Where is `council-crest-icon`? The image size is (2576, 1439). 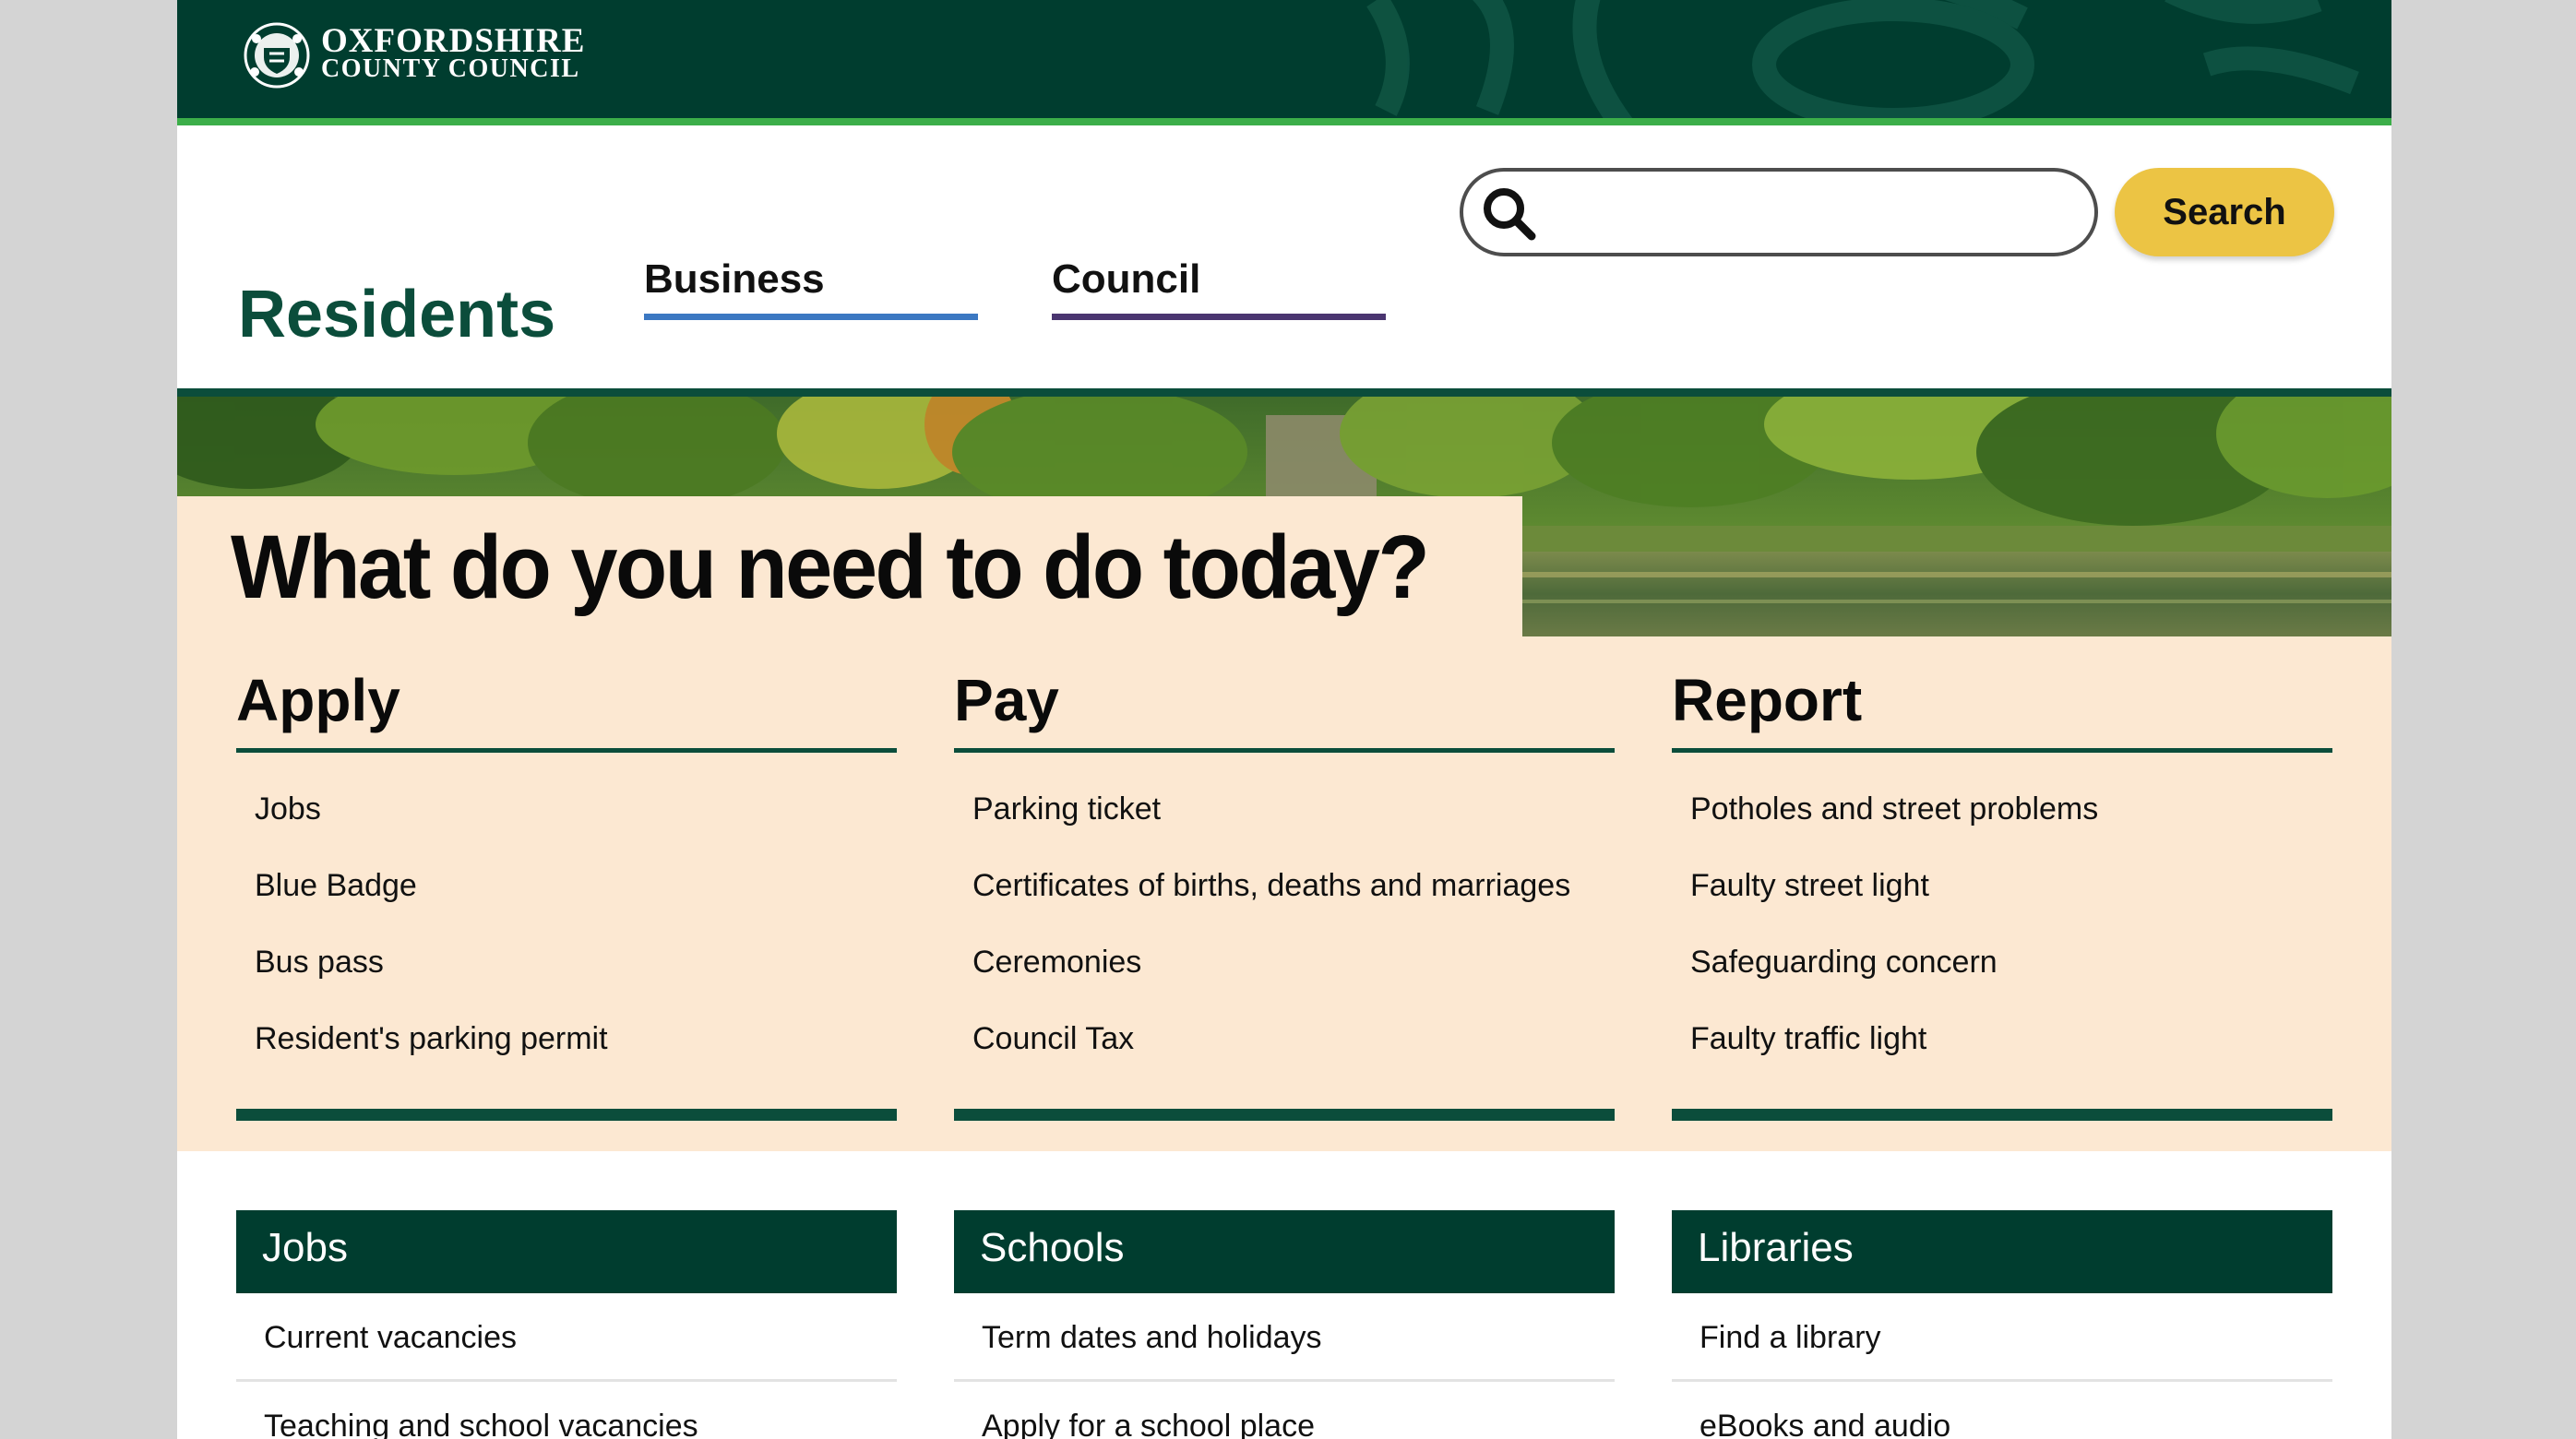
council-crest-icon is located at coordinates (277, 55).